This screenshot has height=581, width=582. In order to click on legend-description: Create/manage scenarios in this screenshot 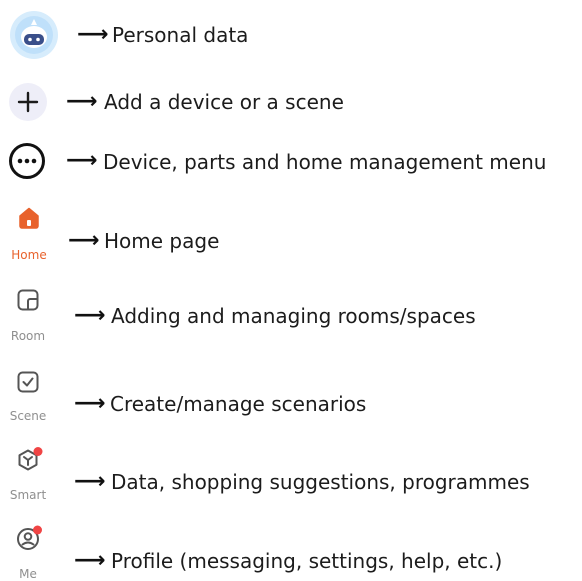, I will do `click(238, 404)`.